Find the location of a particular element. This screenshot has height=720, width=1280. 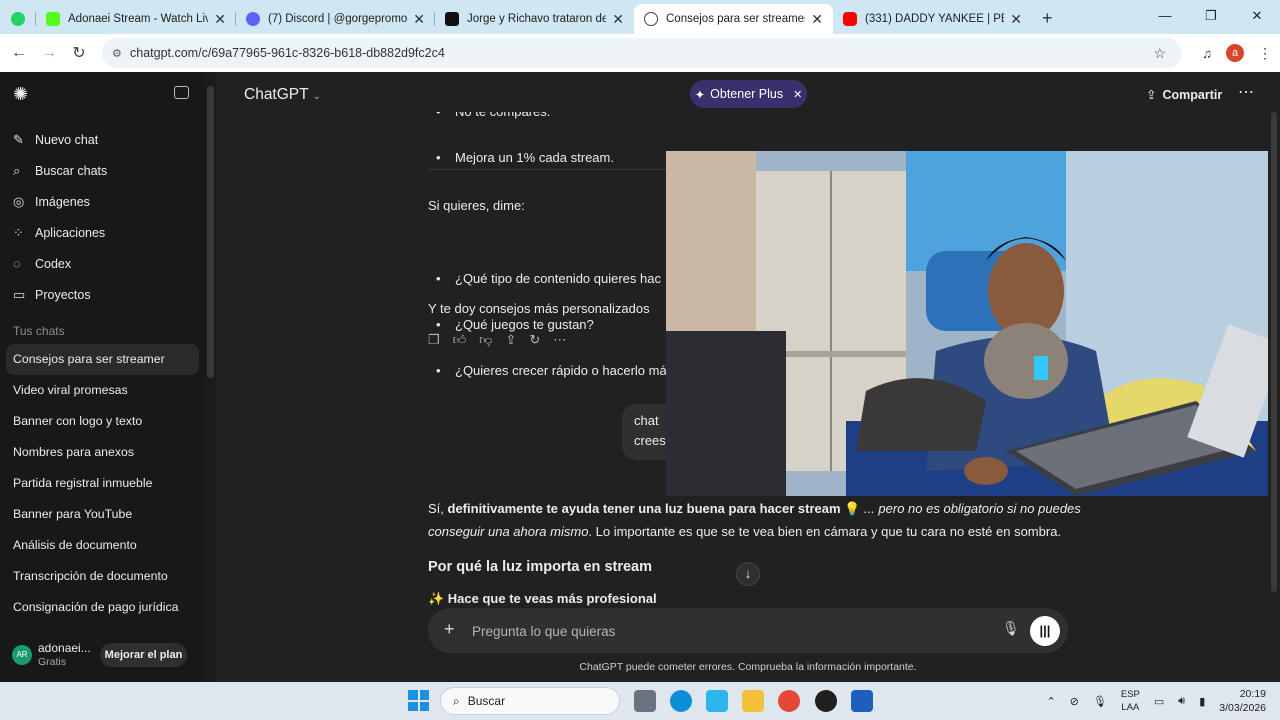

voice-mode-button: ||| is located at coordinates (1045, 631).